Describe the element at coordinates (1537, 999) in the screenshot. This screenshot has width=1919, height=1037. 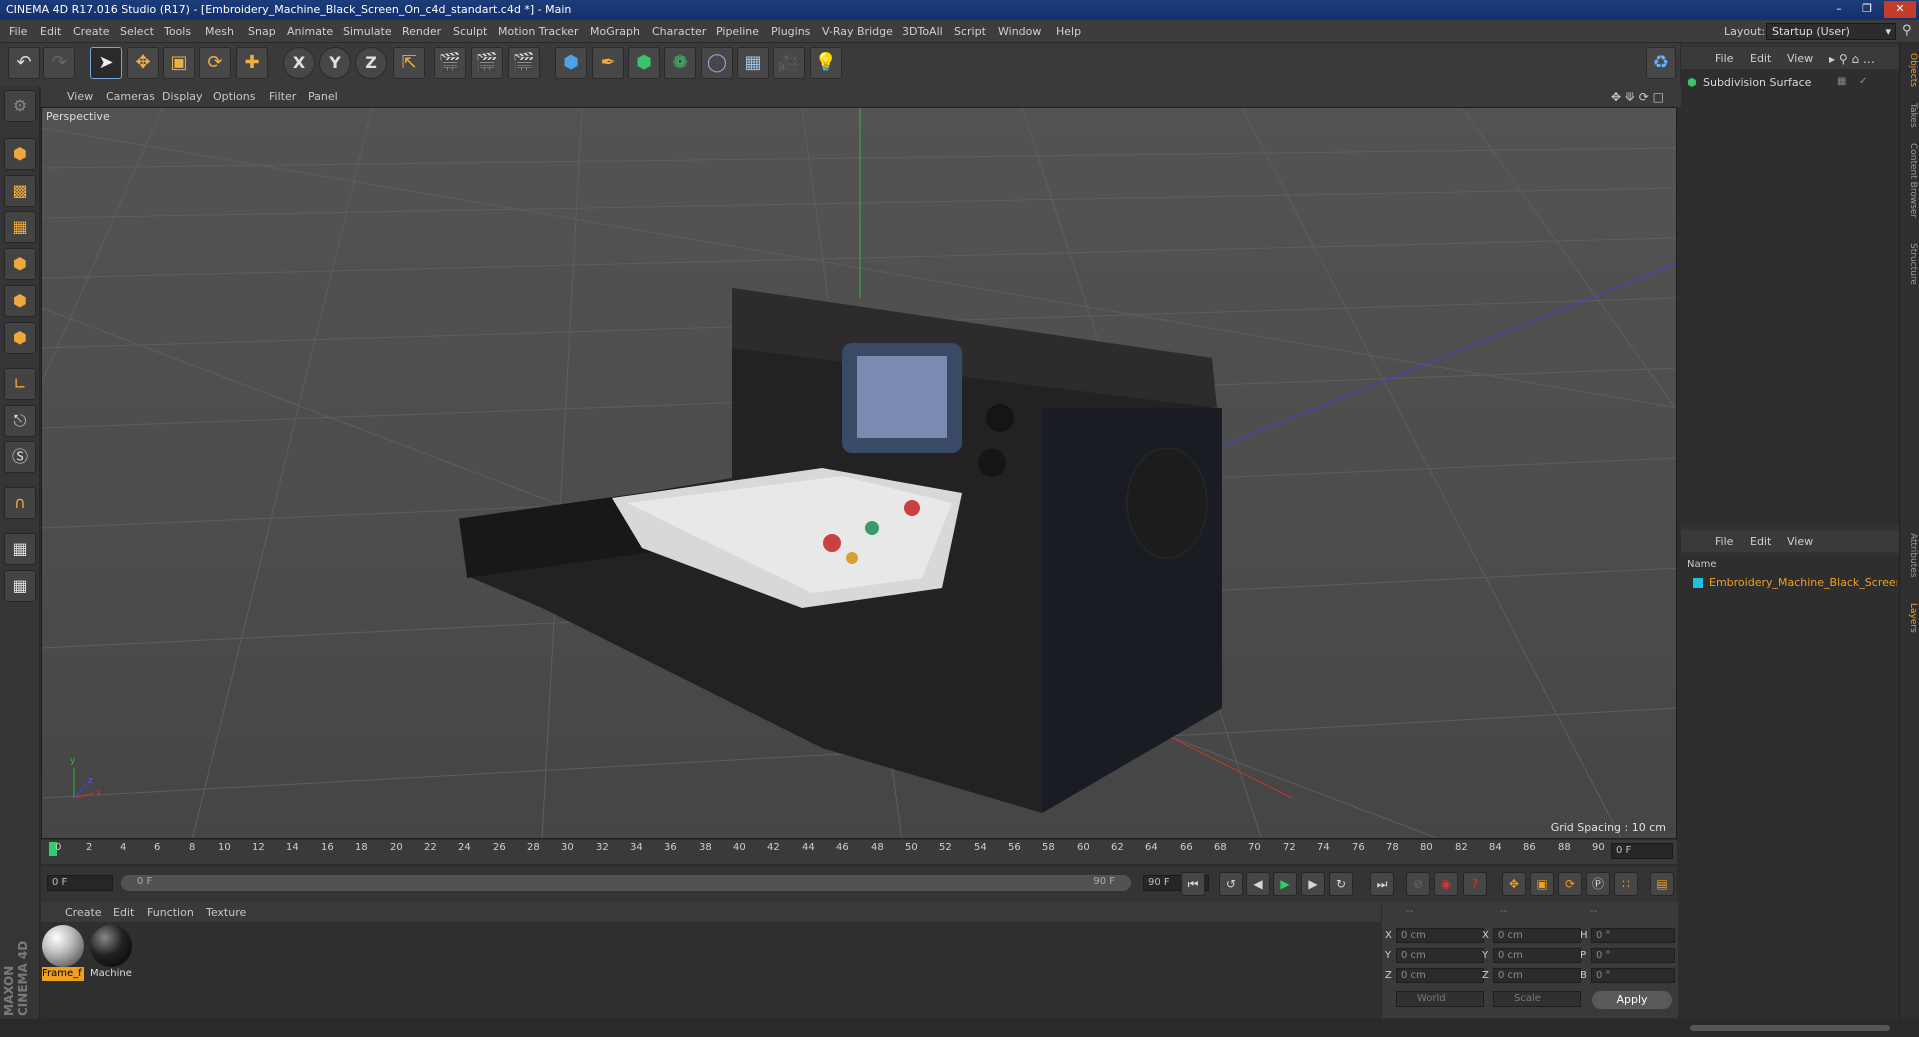
I see `size-mode-dropdown: Scale` at that location.